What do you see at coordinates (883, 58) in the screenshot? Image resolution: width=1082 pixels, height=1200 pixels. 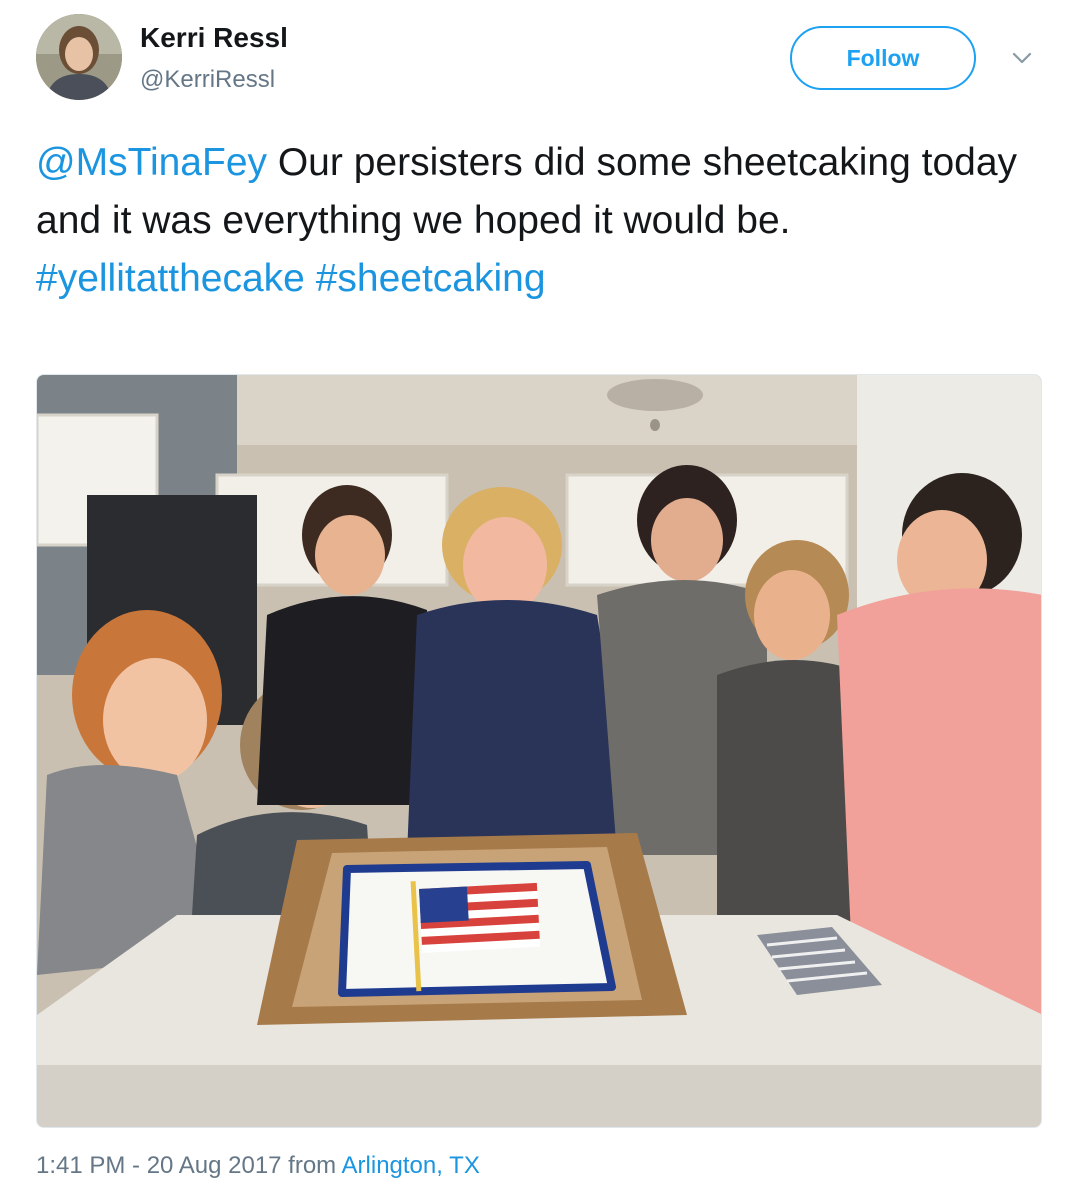 I see `follow-button: Follow` at bounding box center [883, 58].